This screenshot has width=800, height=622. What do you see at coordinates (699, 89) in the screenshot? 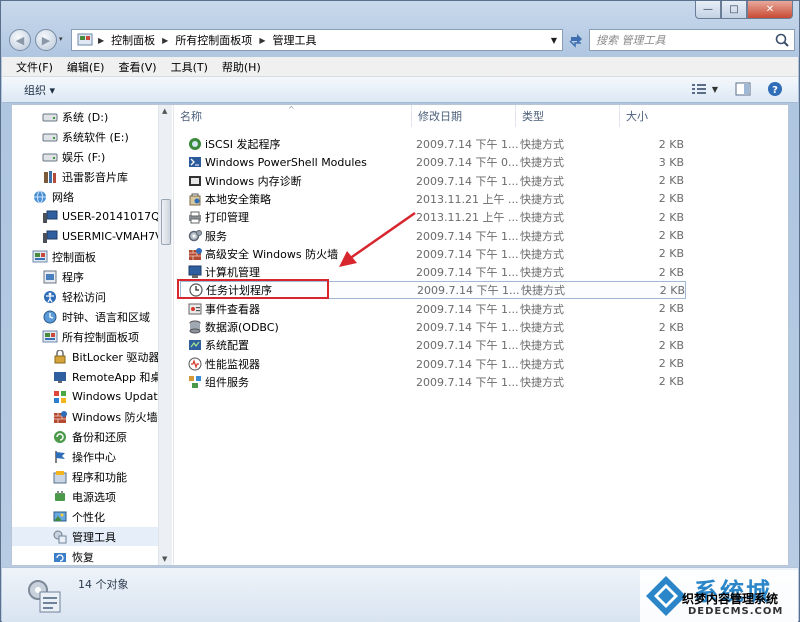
I see `view-options-icon` at bounding box center [699, 89].